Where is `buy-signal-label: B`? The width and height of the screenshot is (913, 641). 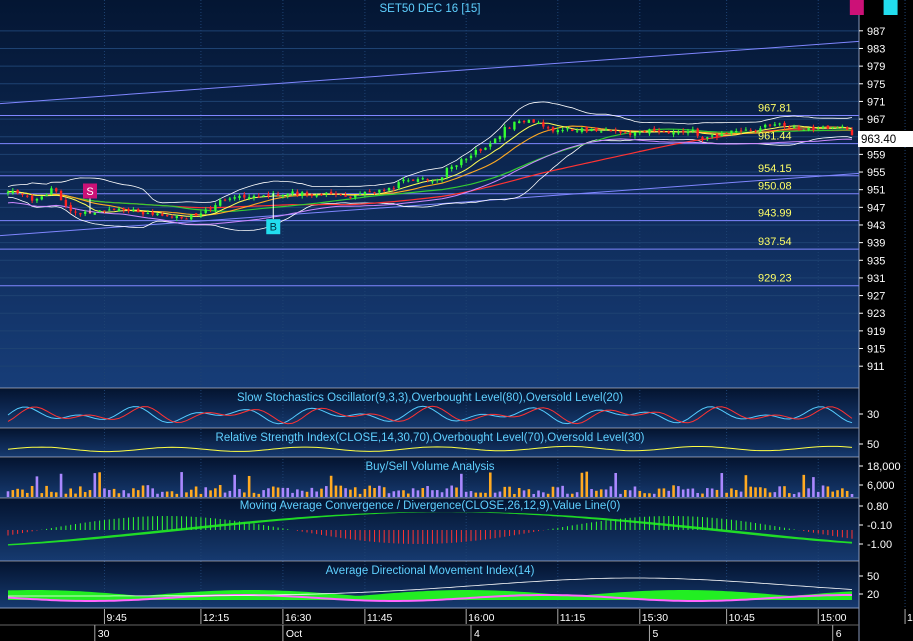 buy-signal-label: B is located at coordinates (273, 228).